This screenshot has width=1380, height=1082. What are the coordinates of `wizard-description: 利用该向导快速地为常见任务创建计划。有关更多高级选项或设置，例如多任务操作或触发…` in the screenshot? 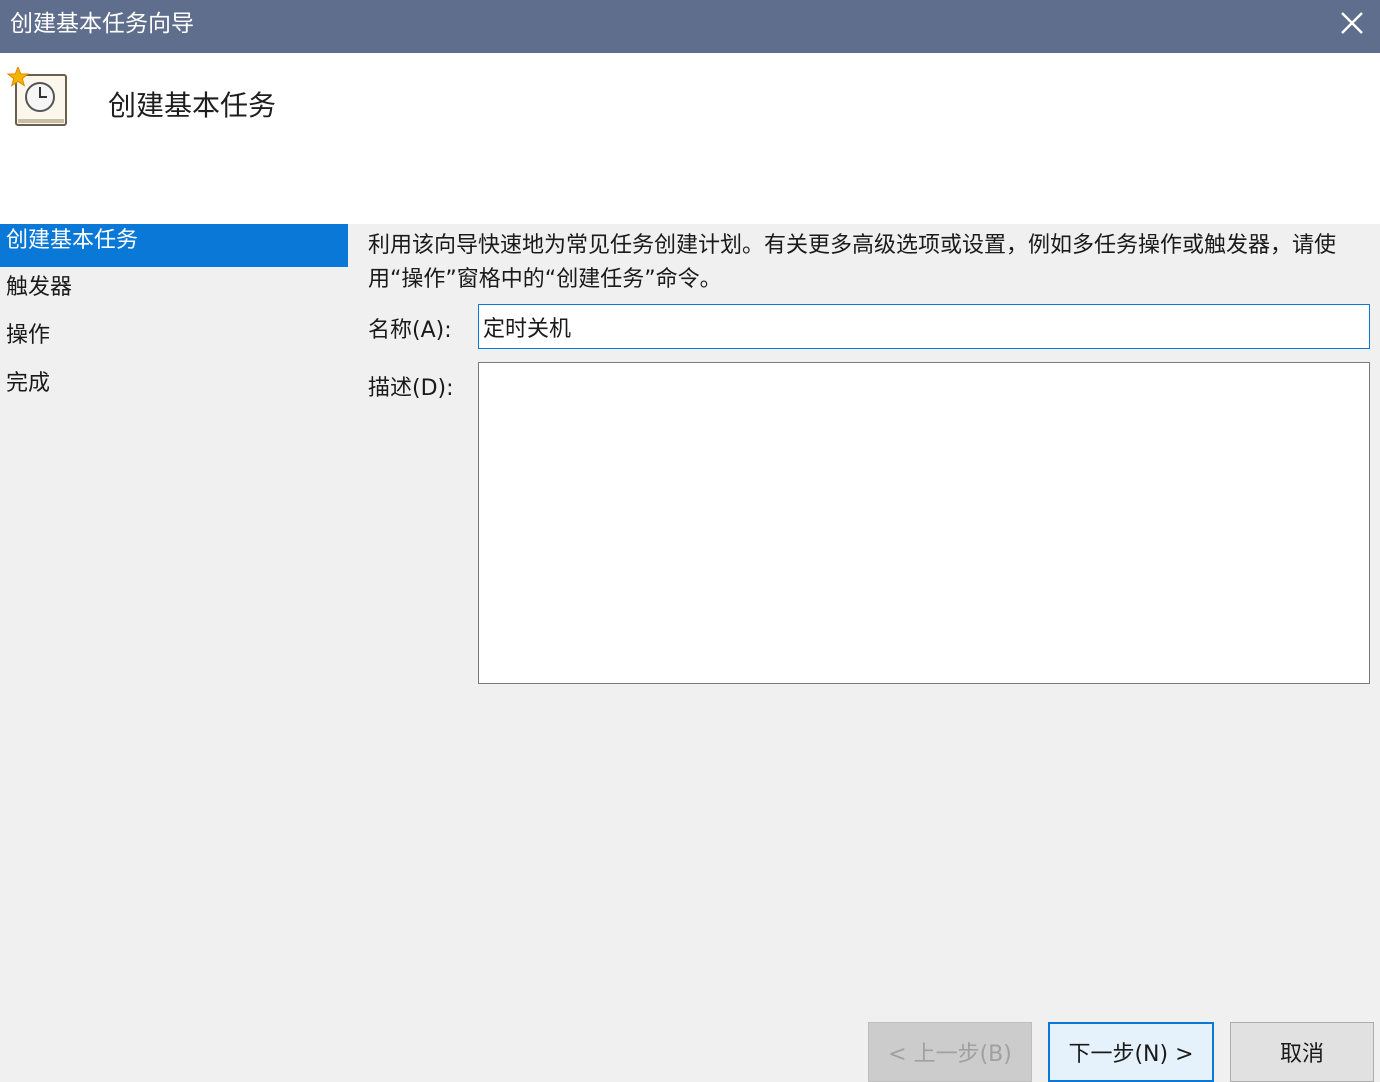 It's located at (852, 262).